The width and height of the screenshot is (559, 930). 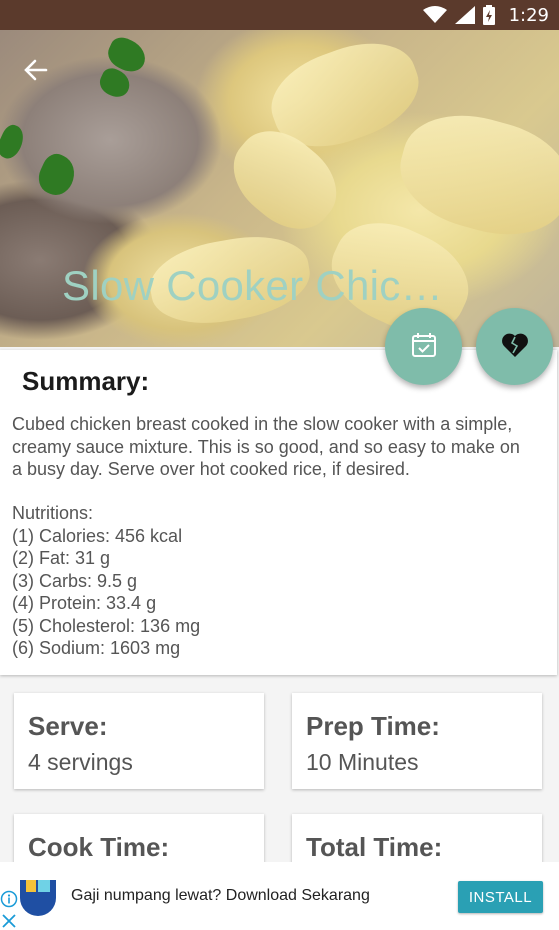 I want to click on prep-time-label: Prep Time:, so click(x=373, y=726).